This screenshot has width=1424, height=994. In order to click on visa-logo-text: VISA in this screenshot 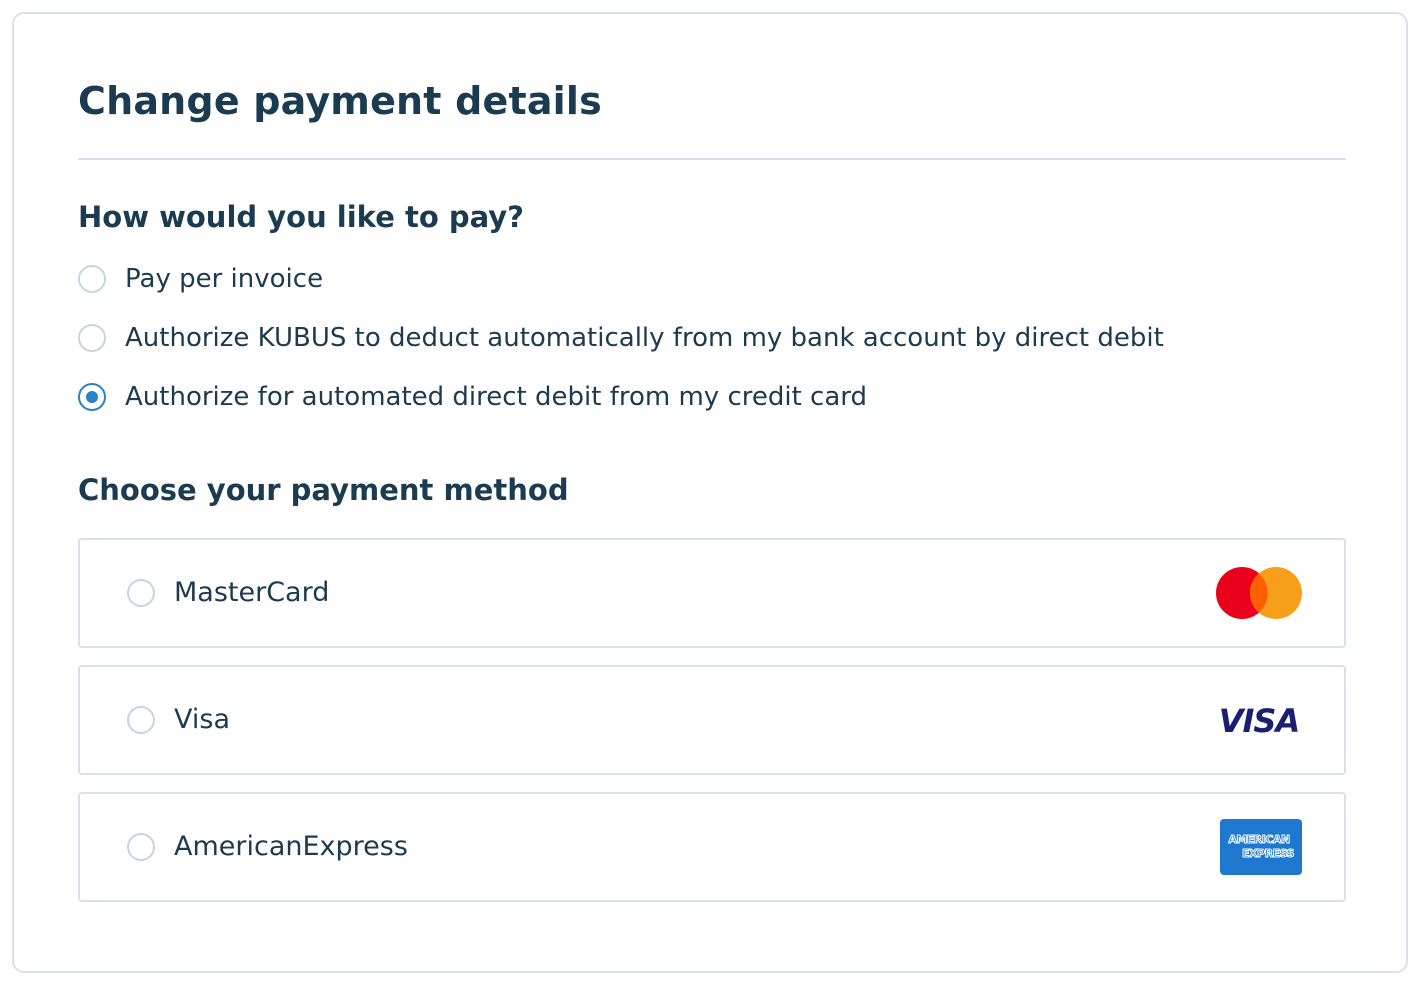, I will do `click(1259, 720)`.